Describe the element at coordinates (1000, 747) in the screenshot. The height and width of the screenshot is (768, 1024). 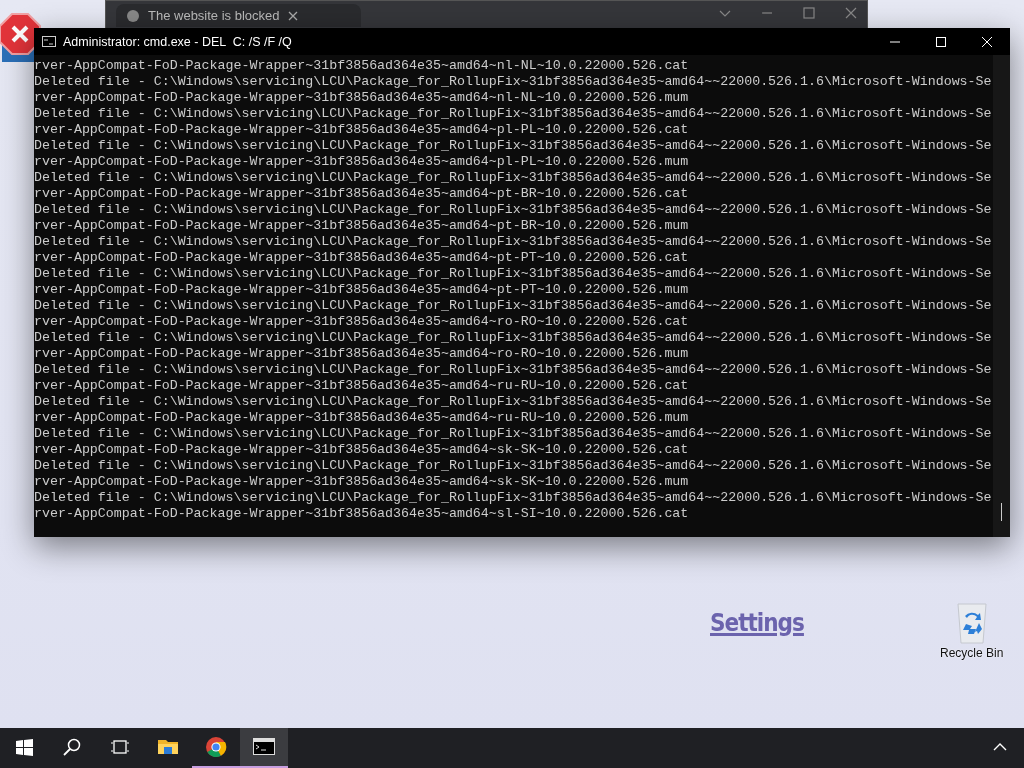
I see `chevron-up-icon` at that location.